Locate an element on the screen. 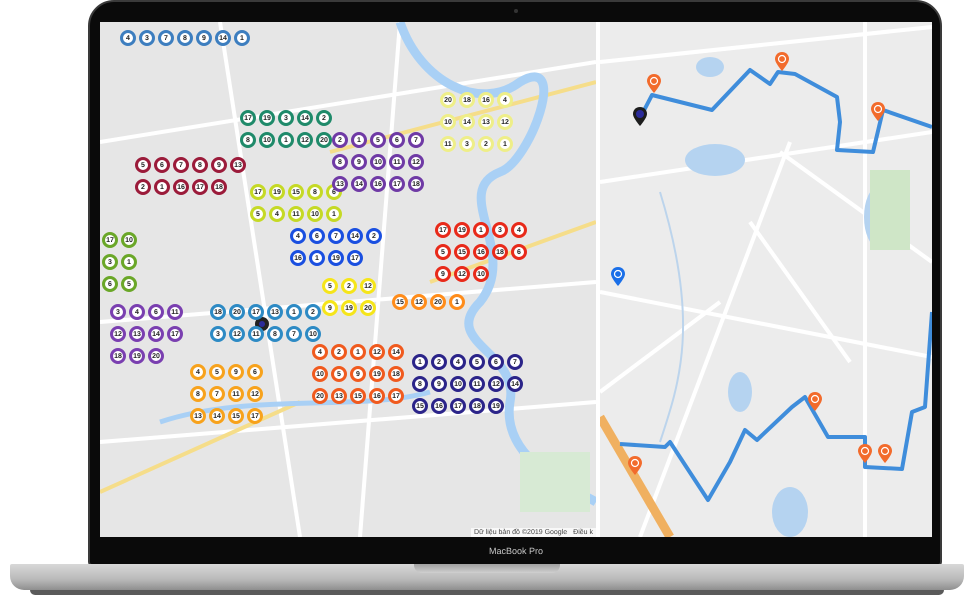 The image size is (964, 598). device-label: MacBook Pro is located at coordinates (516, 551).